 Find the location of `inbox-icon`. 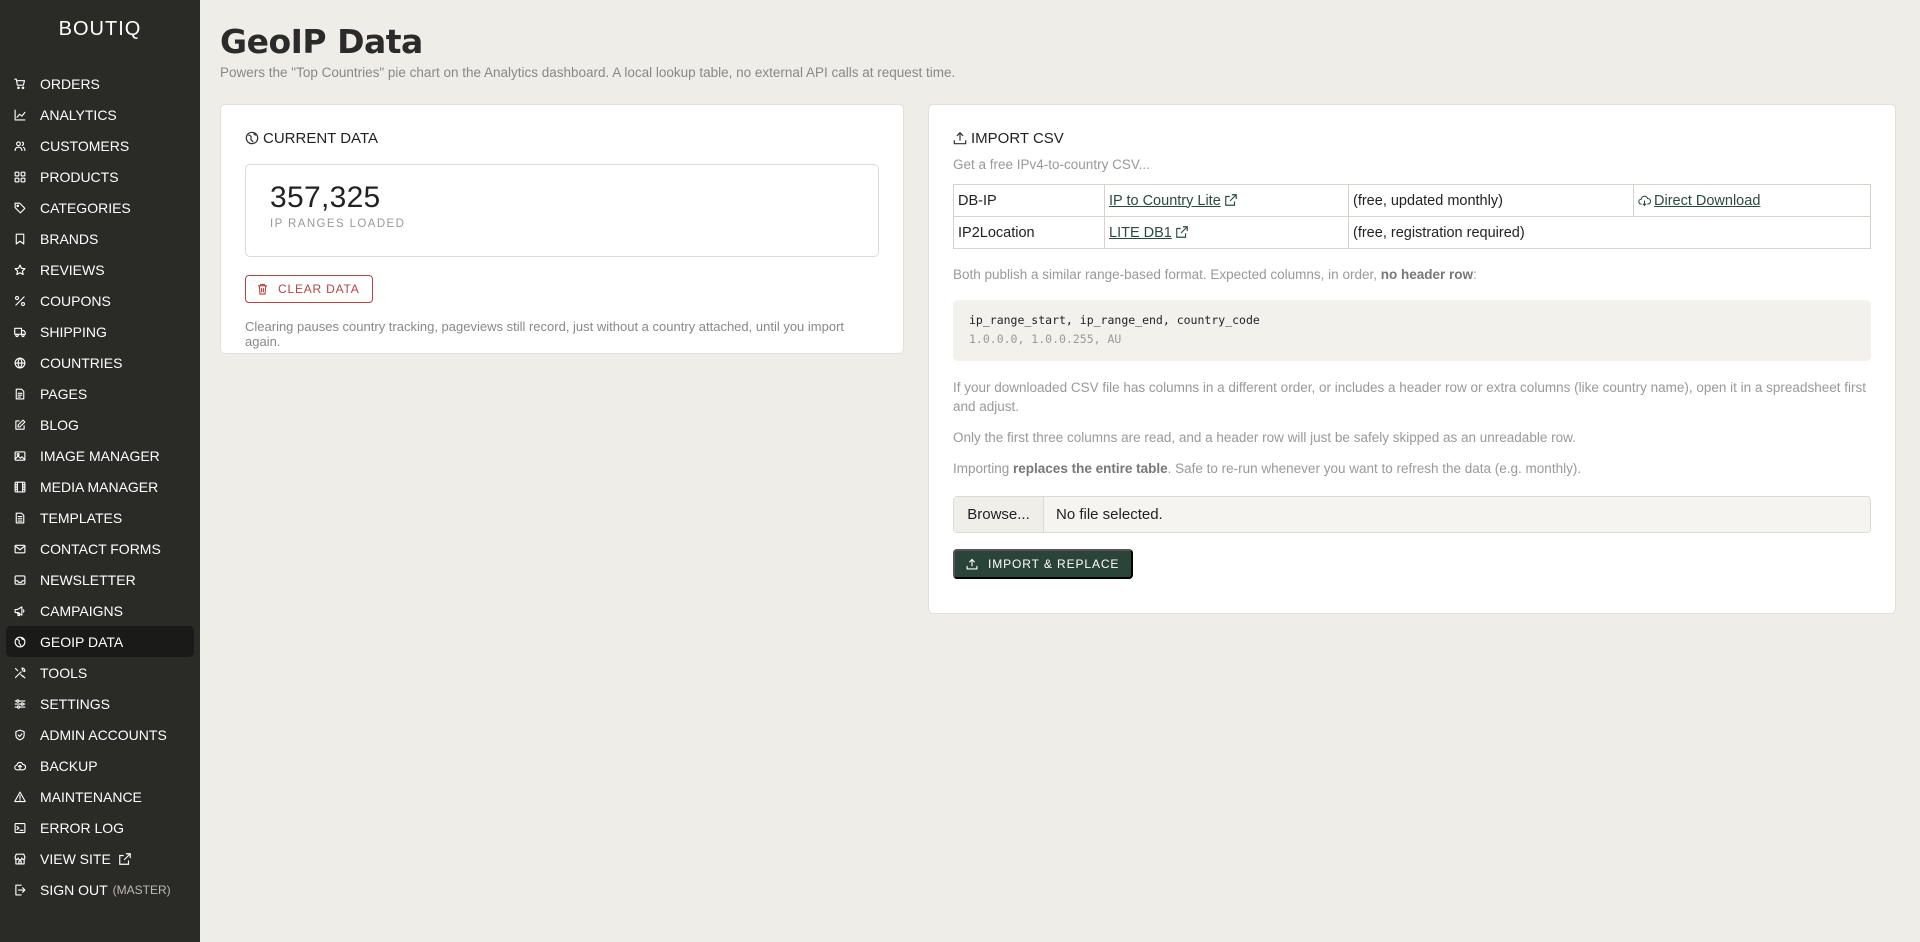

inbox-icon is located at coordinates (20, 580).